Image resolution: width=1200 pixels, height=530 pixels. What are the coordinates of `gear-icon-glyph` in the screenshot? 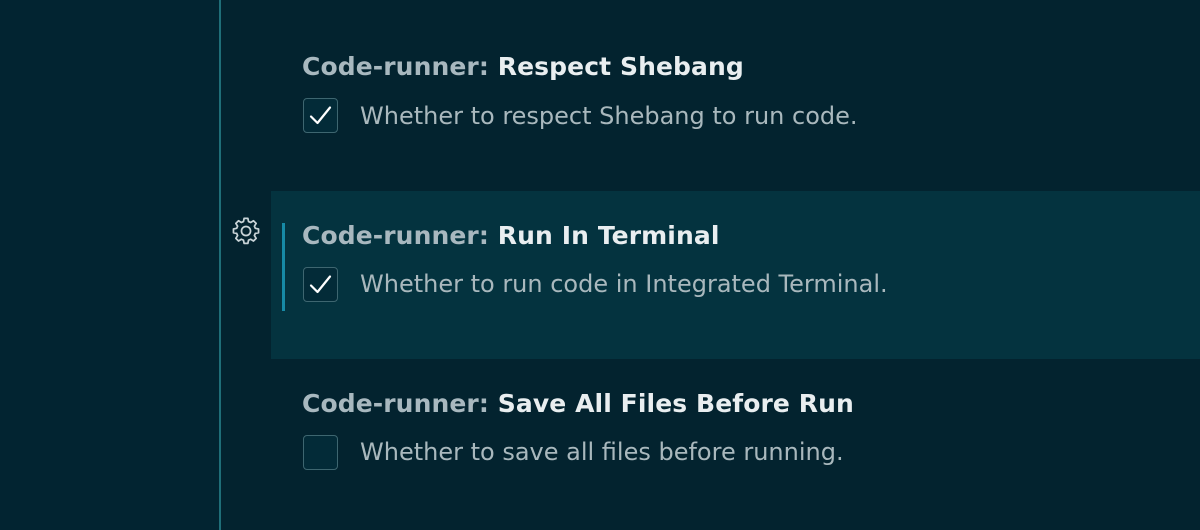 It's located at (246, 231).